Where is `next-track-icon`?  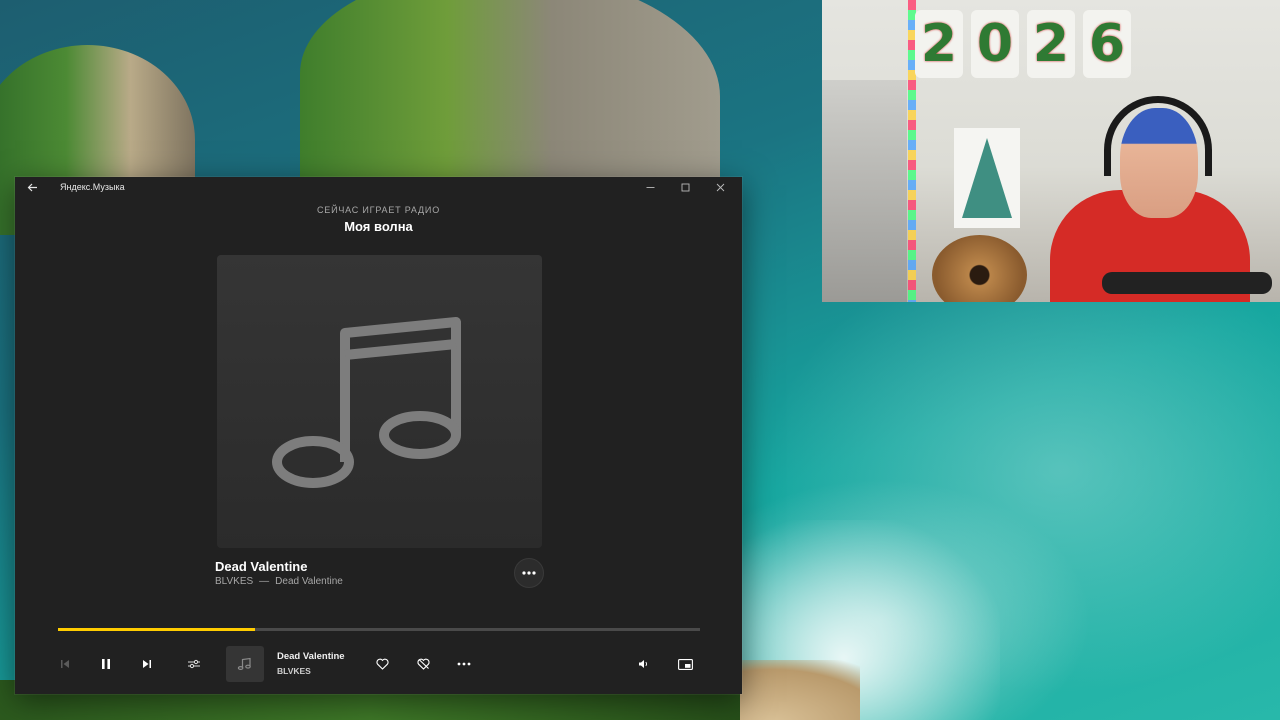
next-track-icon is located at coordinates (147, 664).